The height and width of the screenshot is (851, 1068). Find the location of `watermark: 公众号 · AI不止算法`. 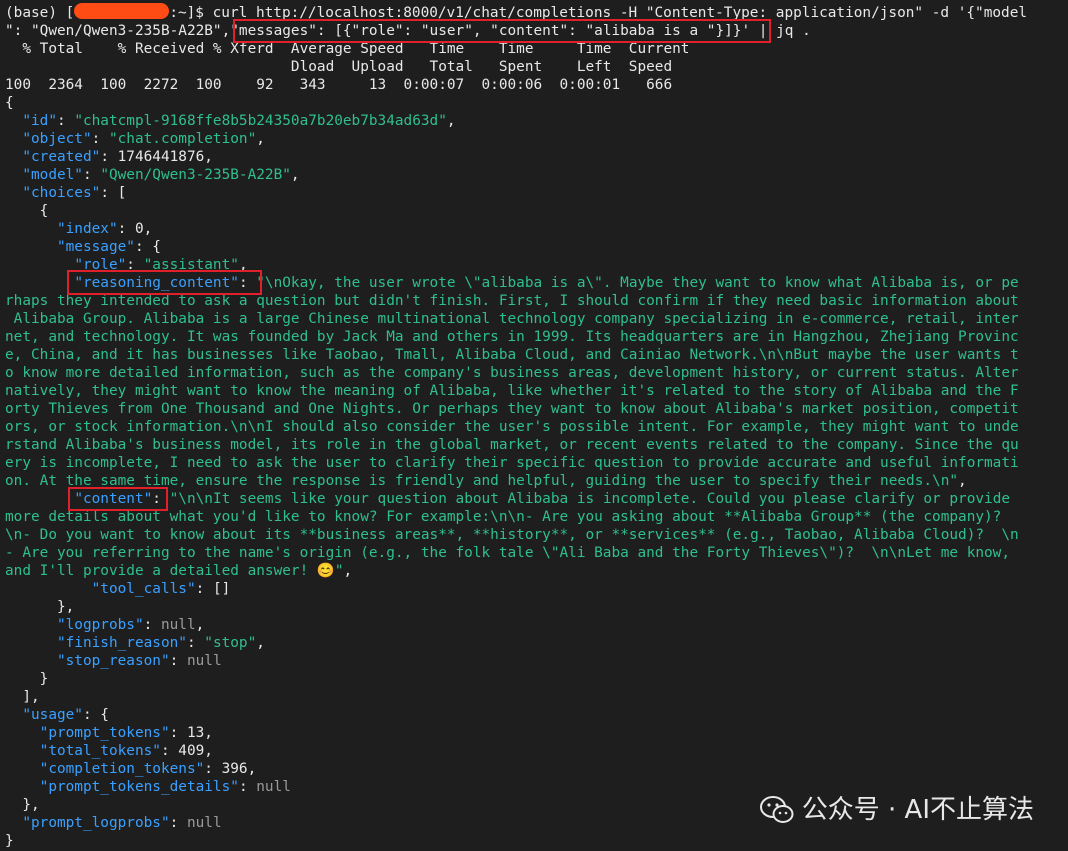

watermark: 公众号 · AI不止算法 is located at coordinates (896, 810).